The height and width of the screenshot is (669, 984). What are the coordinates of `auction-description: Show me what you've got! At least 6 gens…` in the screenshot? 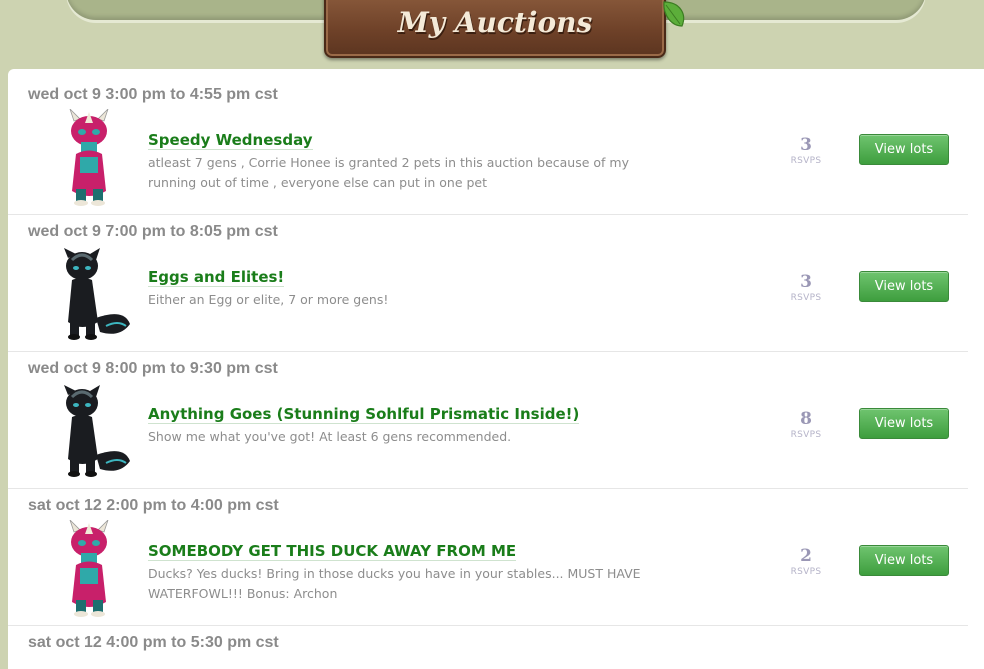 It's located at (330, 436).